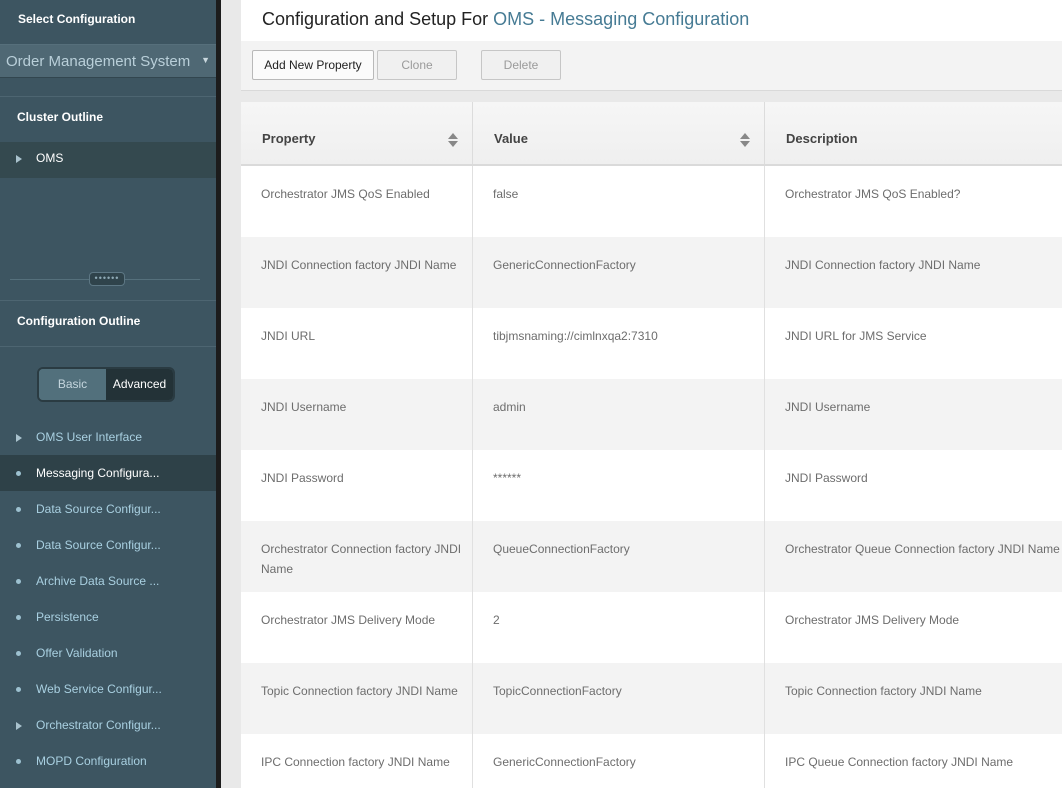 Image resolution: width=1062 pixels, height=788 pixels. What do you see at coordinates (357, 201) in the screenshot?
I see `cell-property: Orchestrator JMS QoS Enabled` at bounding box center [357, 201].